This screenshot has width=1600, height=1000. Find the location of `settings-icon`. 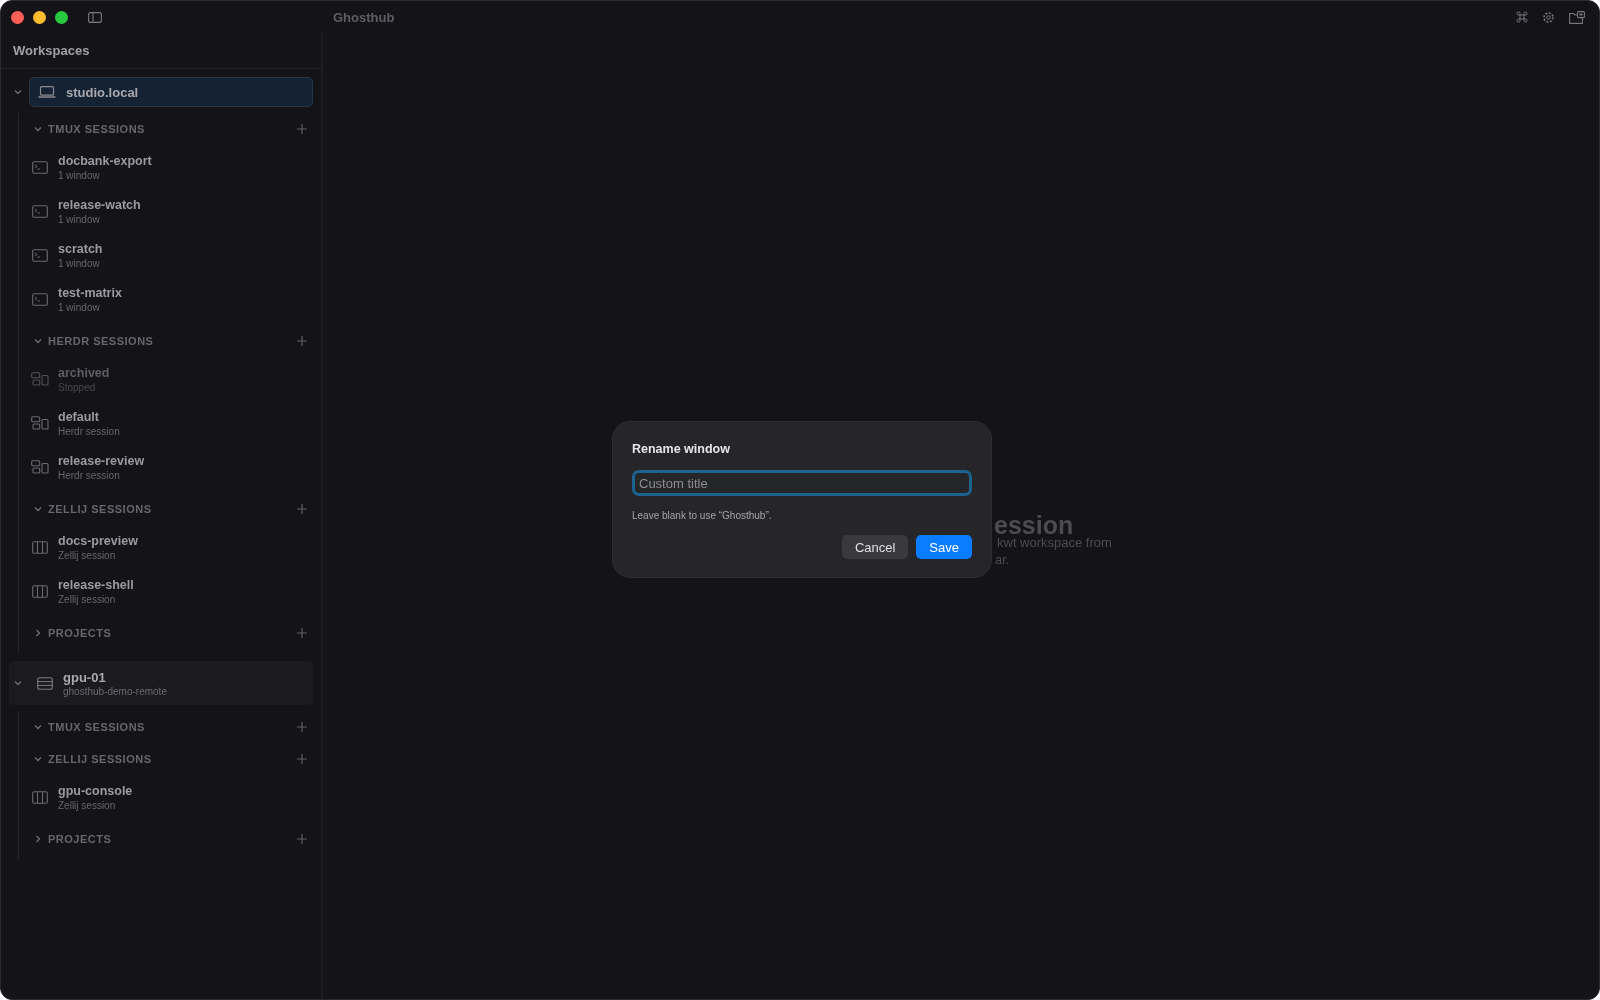

settings-icon is located at coordinates (1548, 17).